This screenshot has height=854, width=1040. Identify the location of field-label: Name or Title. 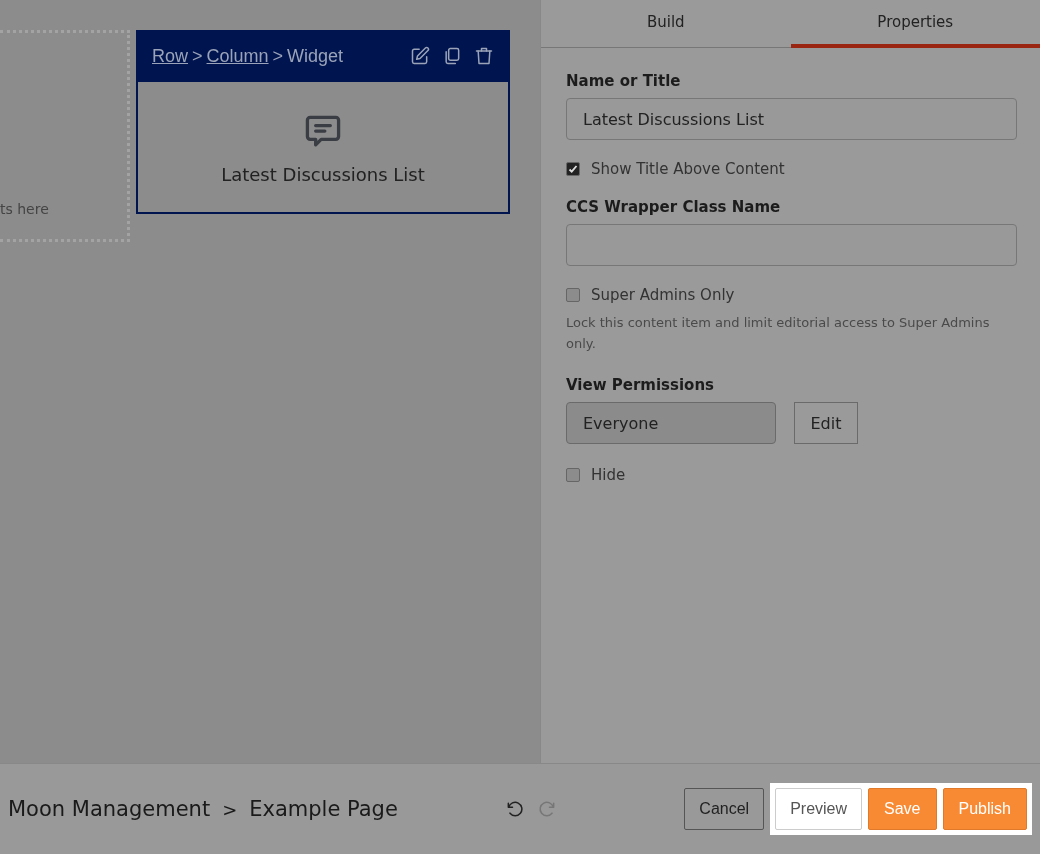
(624, 81).